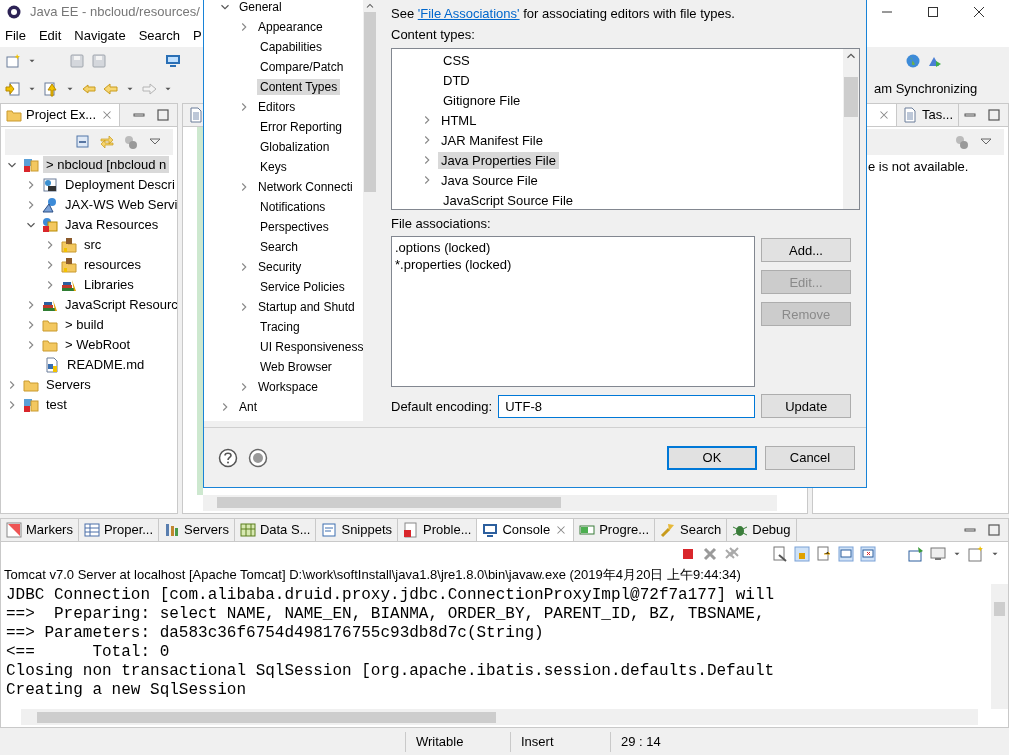 The image size is (1009, 755). I want to click on tree-item: test, so click(56, 405).